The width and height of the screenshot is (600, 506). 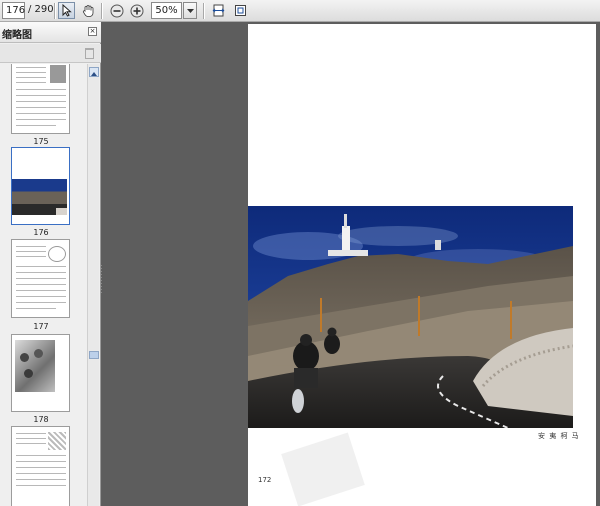 I want to click on minus-circle-icon, so click(x=116, y=10).